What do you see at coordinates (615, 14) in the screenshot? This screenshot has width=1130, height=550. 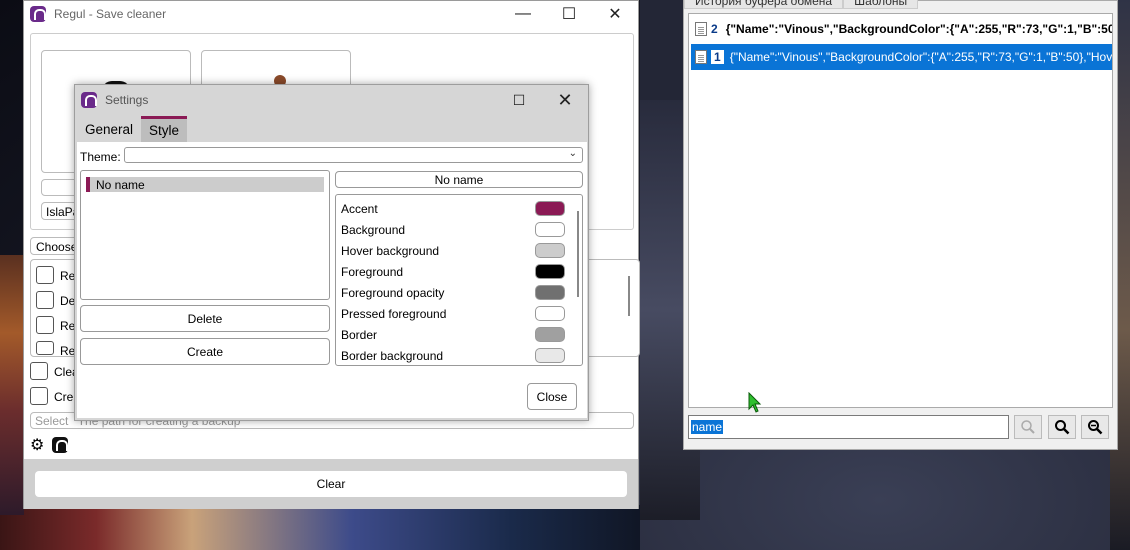 I see `close-button: ✕` at bounding box center [615, 14].